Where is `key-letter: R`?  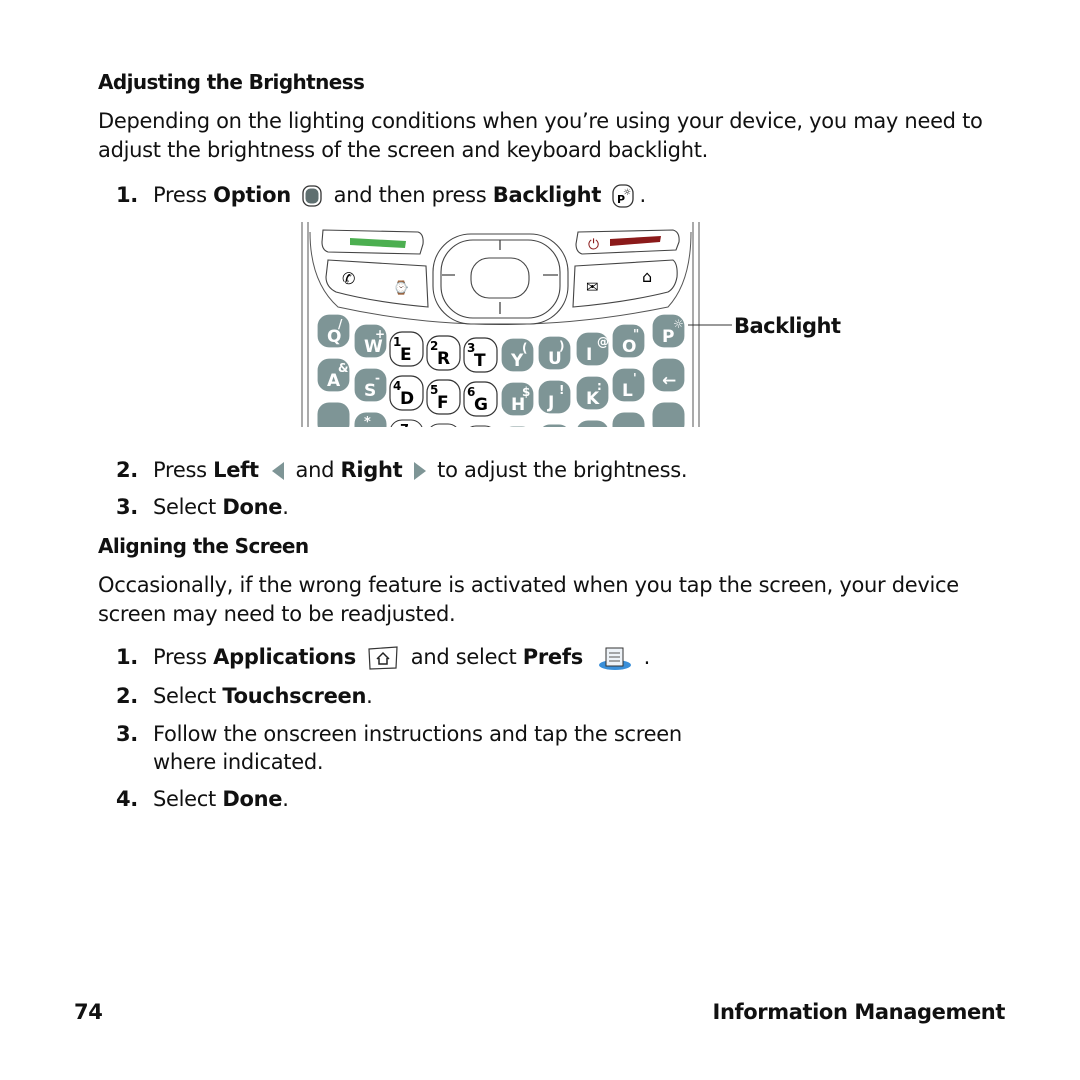
key-letter: R is located at coordinates (443, 359).